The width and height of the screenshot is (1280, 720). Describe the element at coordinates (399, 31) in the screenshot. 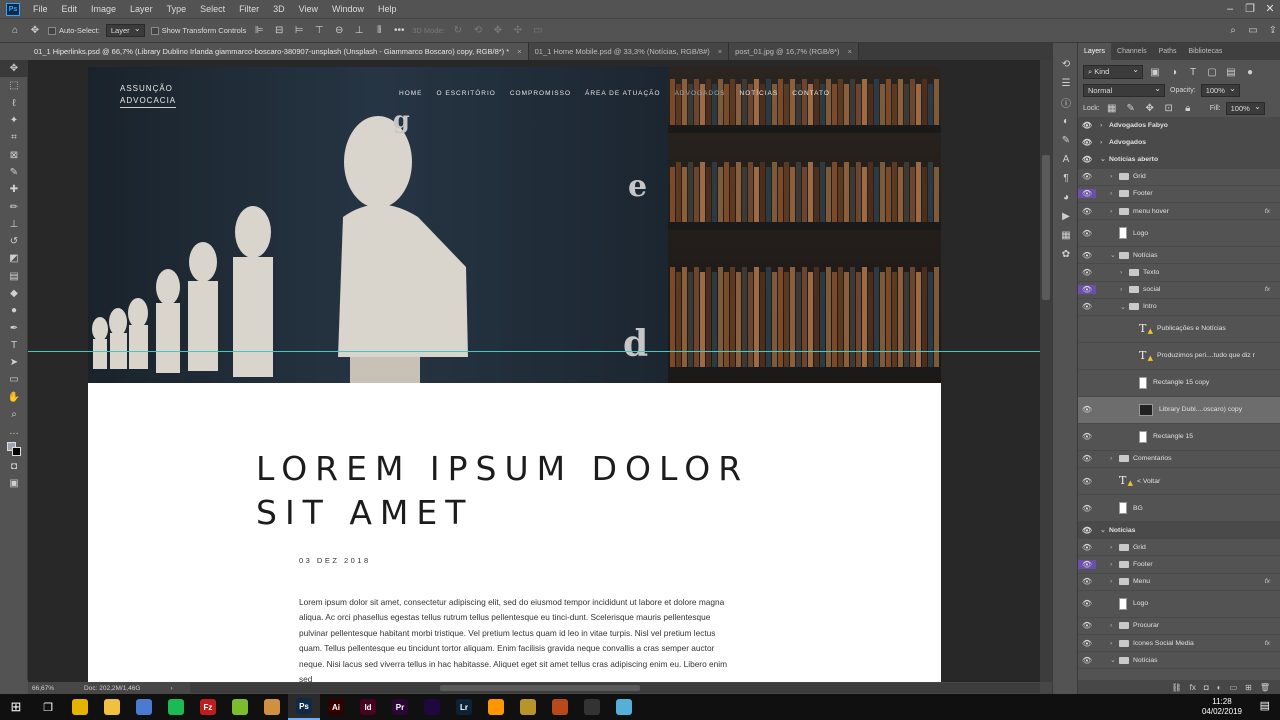

I see `more-options-icon: •••` at that location.